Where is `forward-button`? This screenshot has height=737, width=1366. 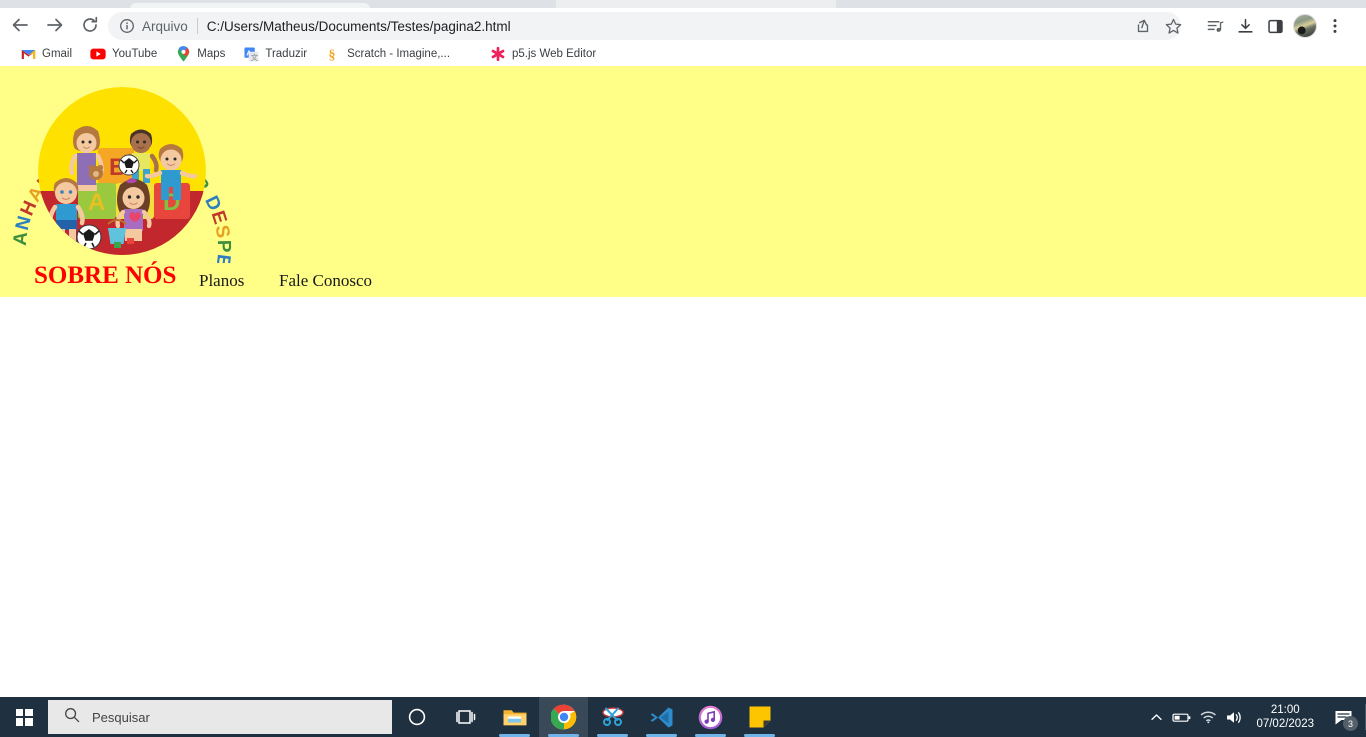 forward-button is located at coordinates (55, 25).